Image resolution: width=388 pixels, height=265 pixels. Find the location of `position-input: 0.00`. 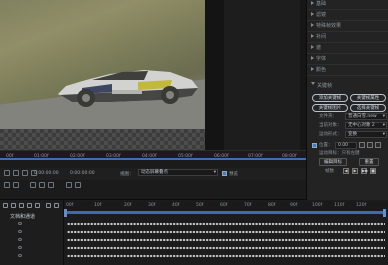

position-input: 0.00 is located at coordinates (346, 145).